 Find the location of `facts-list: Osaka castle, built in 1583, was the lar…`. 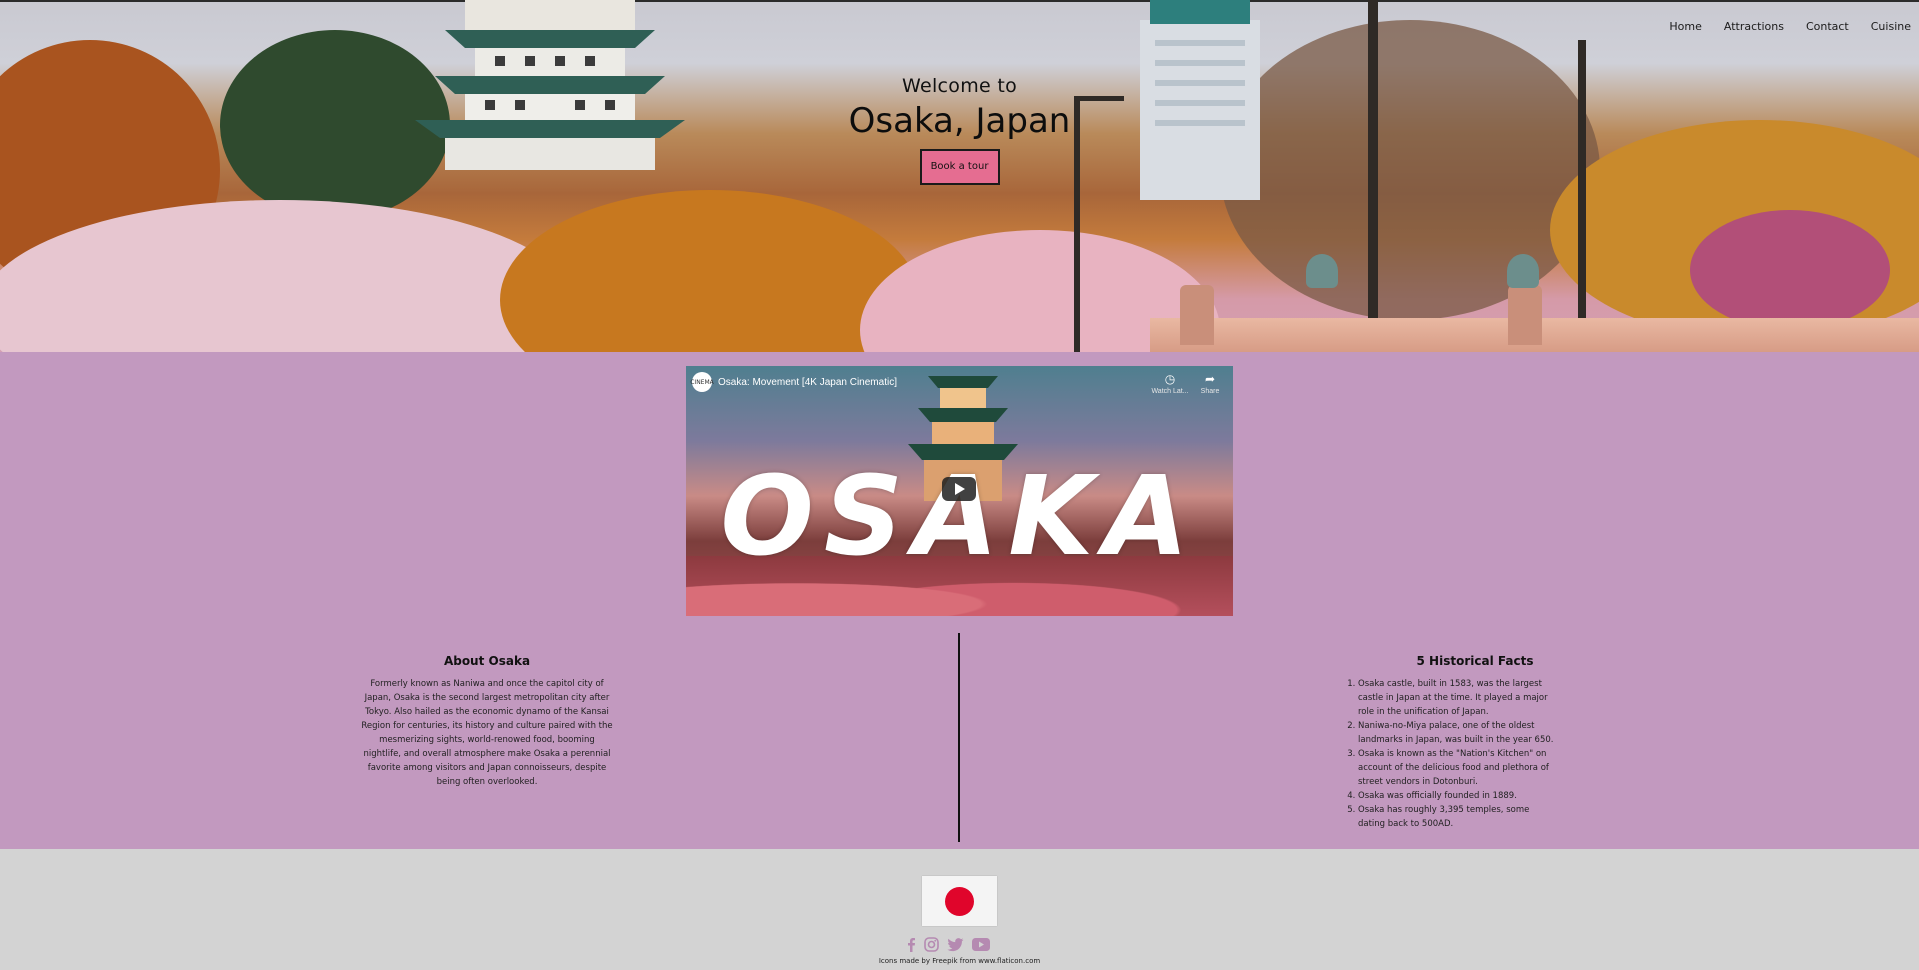

facts-list: Osaka castle, built in 1583, was the lar… is located at coordinates (1470, 754).